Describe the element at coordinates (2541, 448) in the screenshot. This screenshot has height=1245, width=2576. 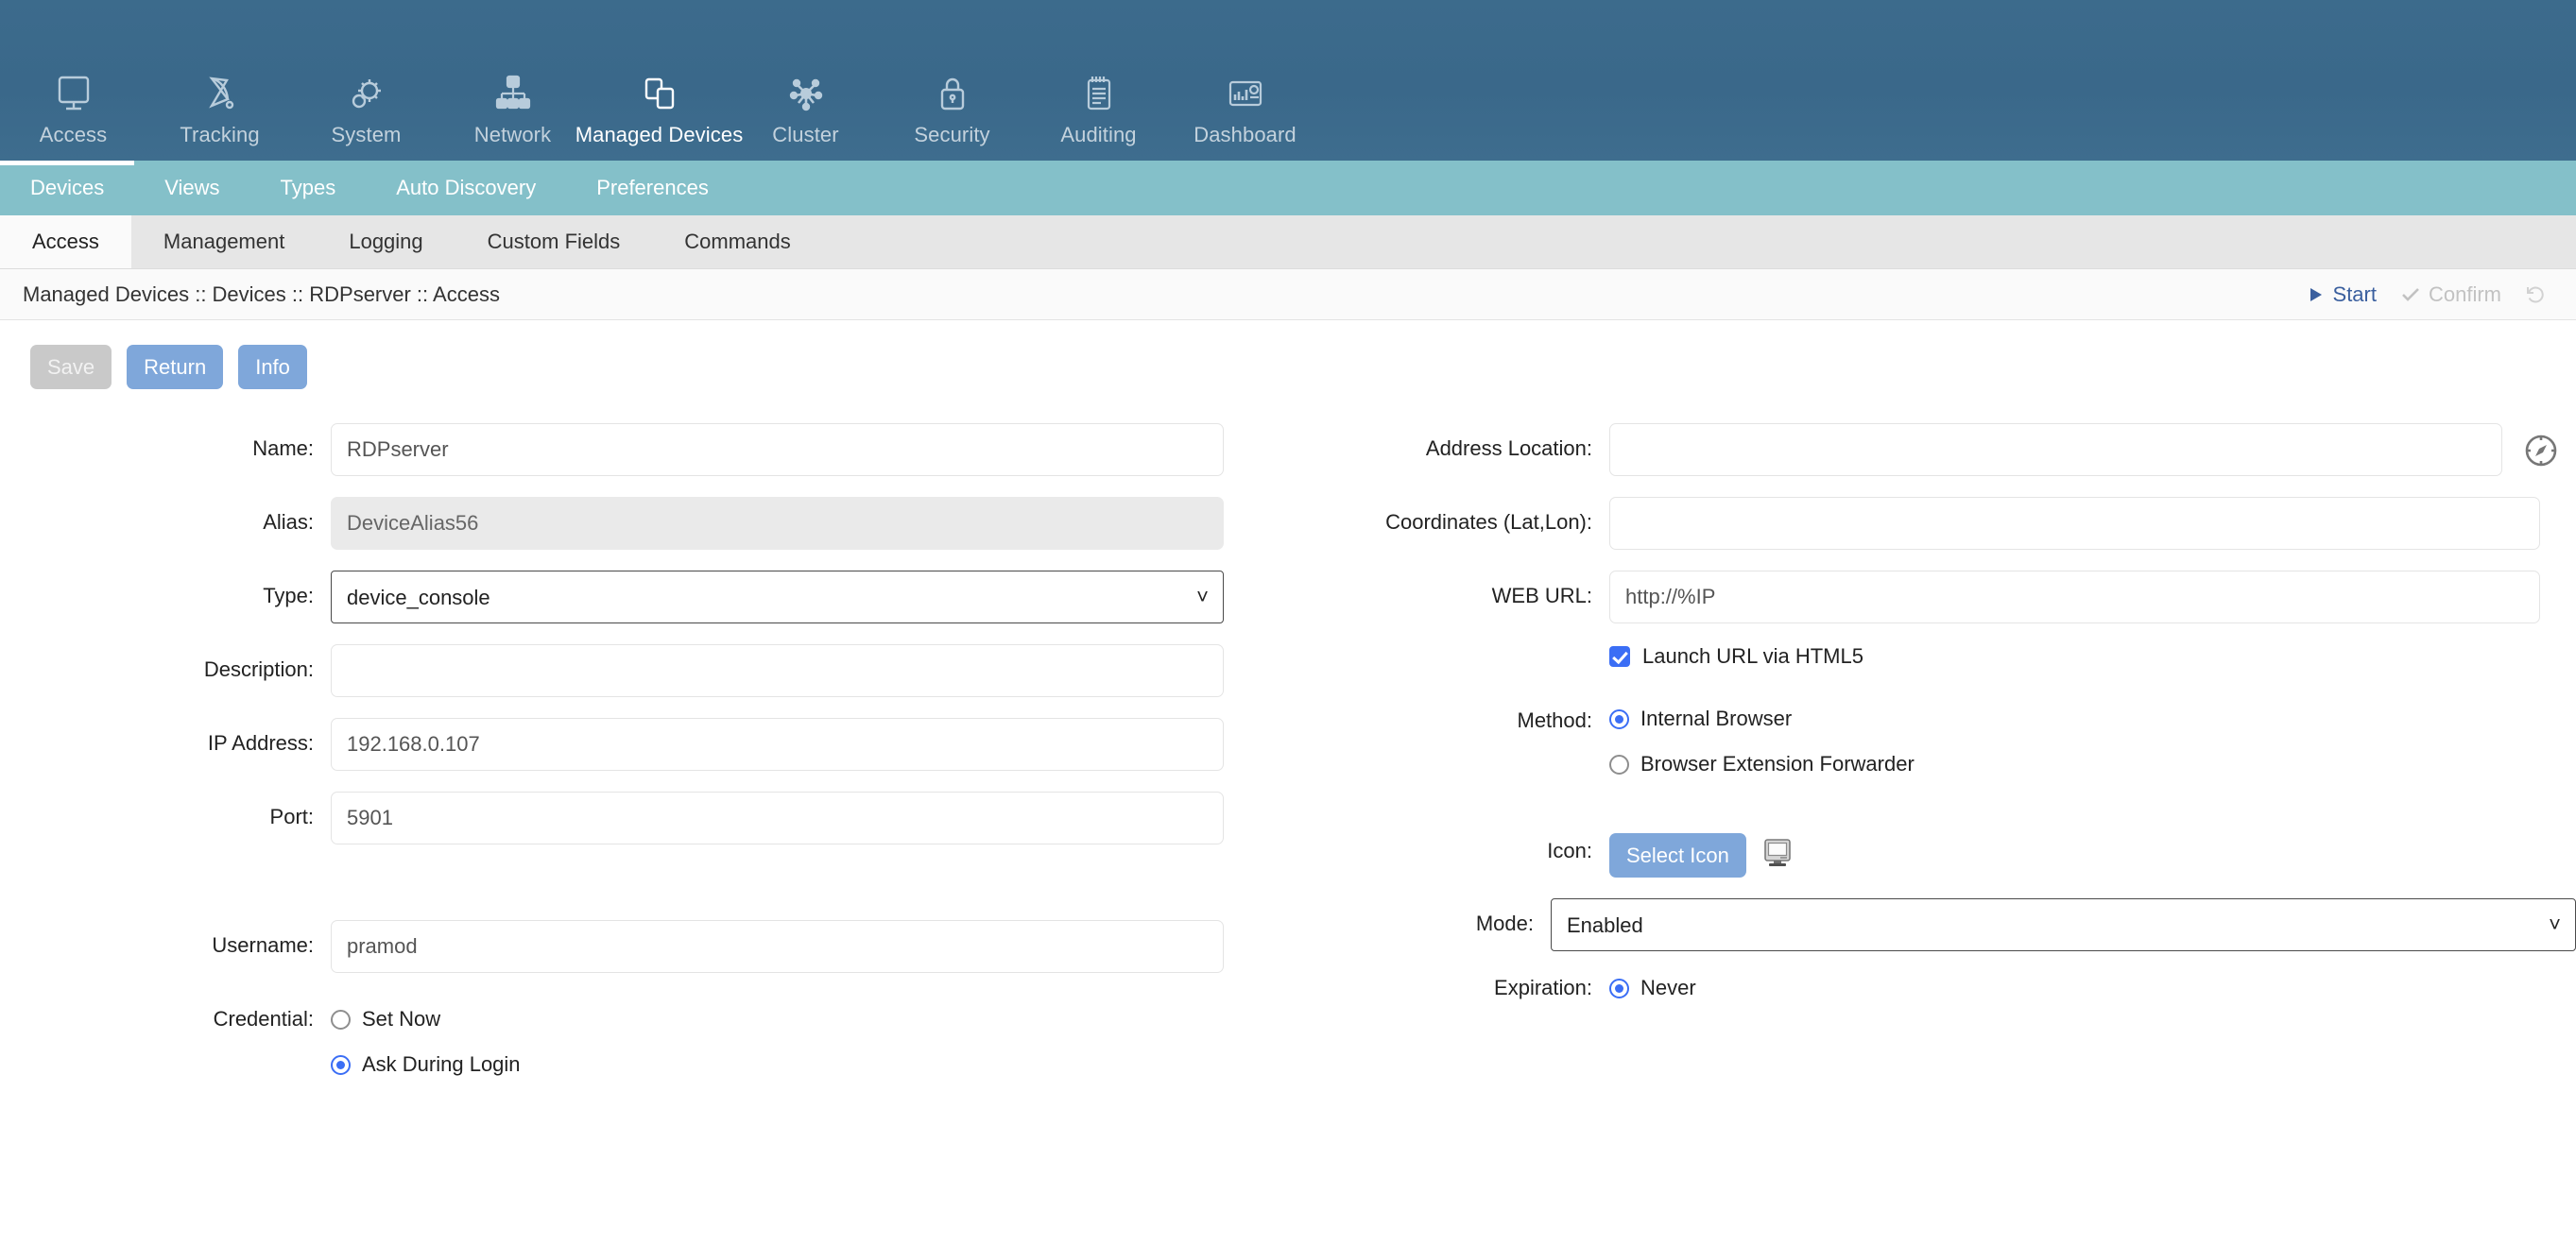
I see `compass-icon` at that location.